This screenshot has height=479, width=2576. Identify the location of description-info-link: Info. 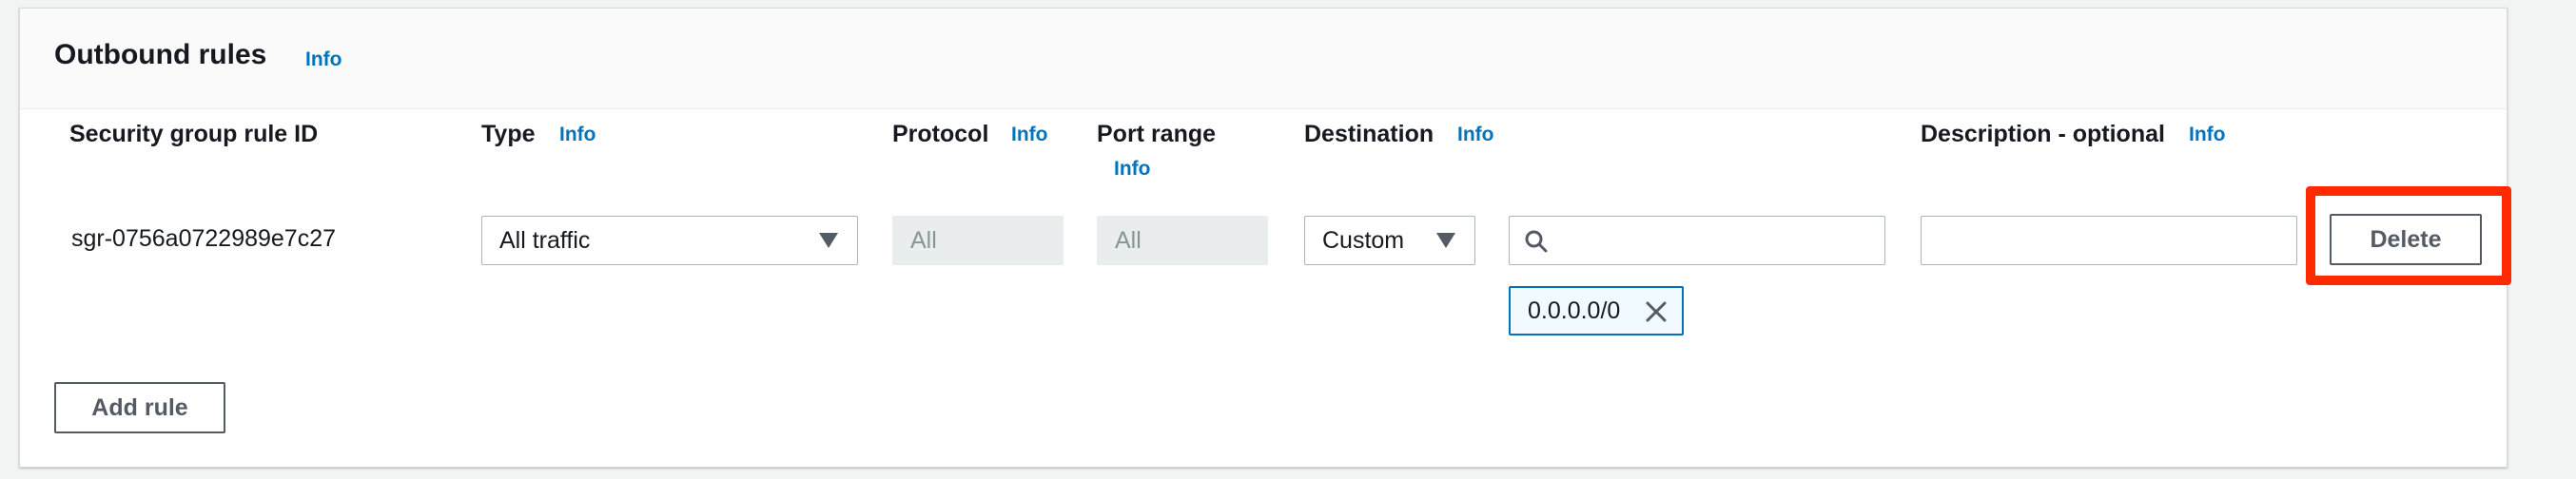
(2207, 135).